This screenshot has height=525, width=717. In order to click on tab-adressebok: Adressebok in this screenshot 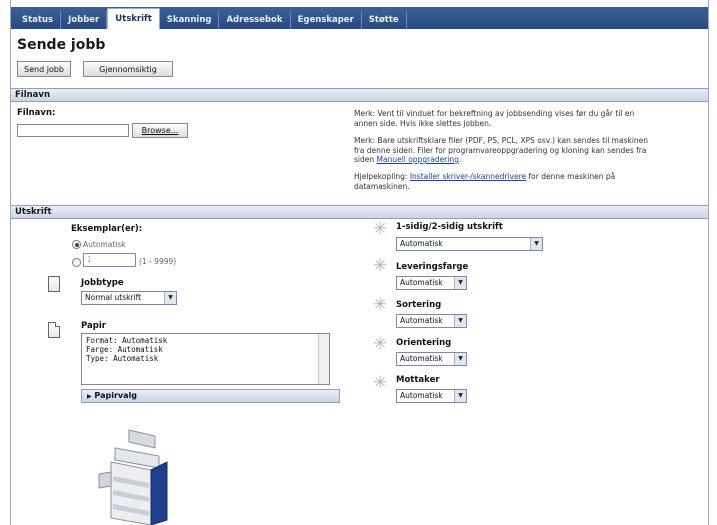, I will do `click(255, 20)`.